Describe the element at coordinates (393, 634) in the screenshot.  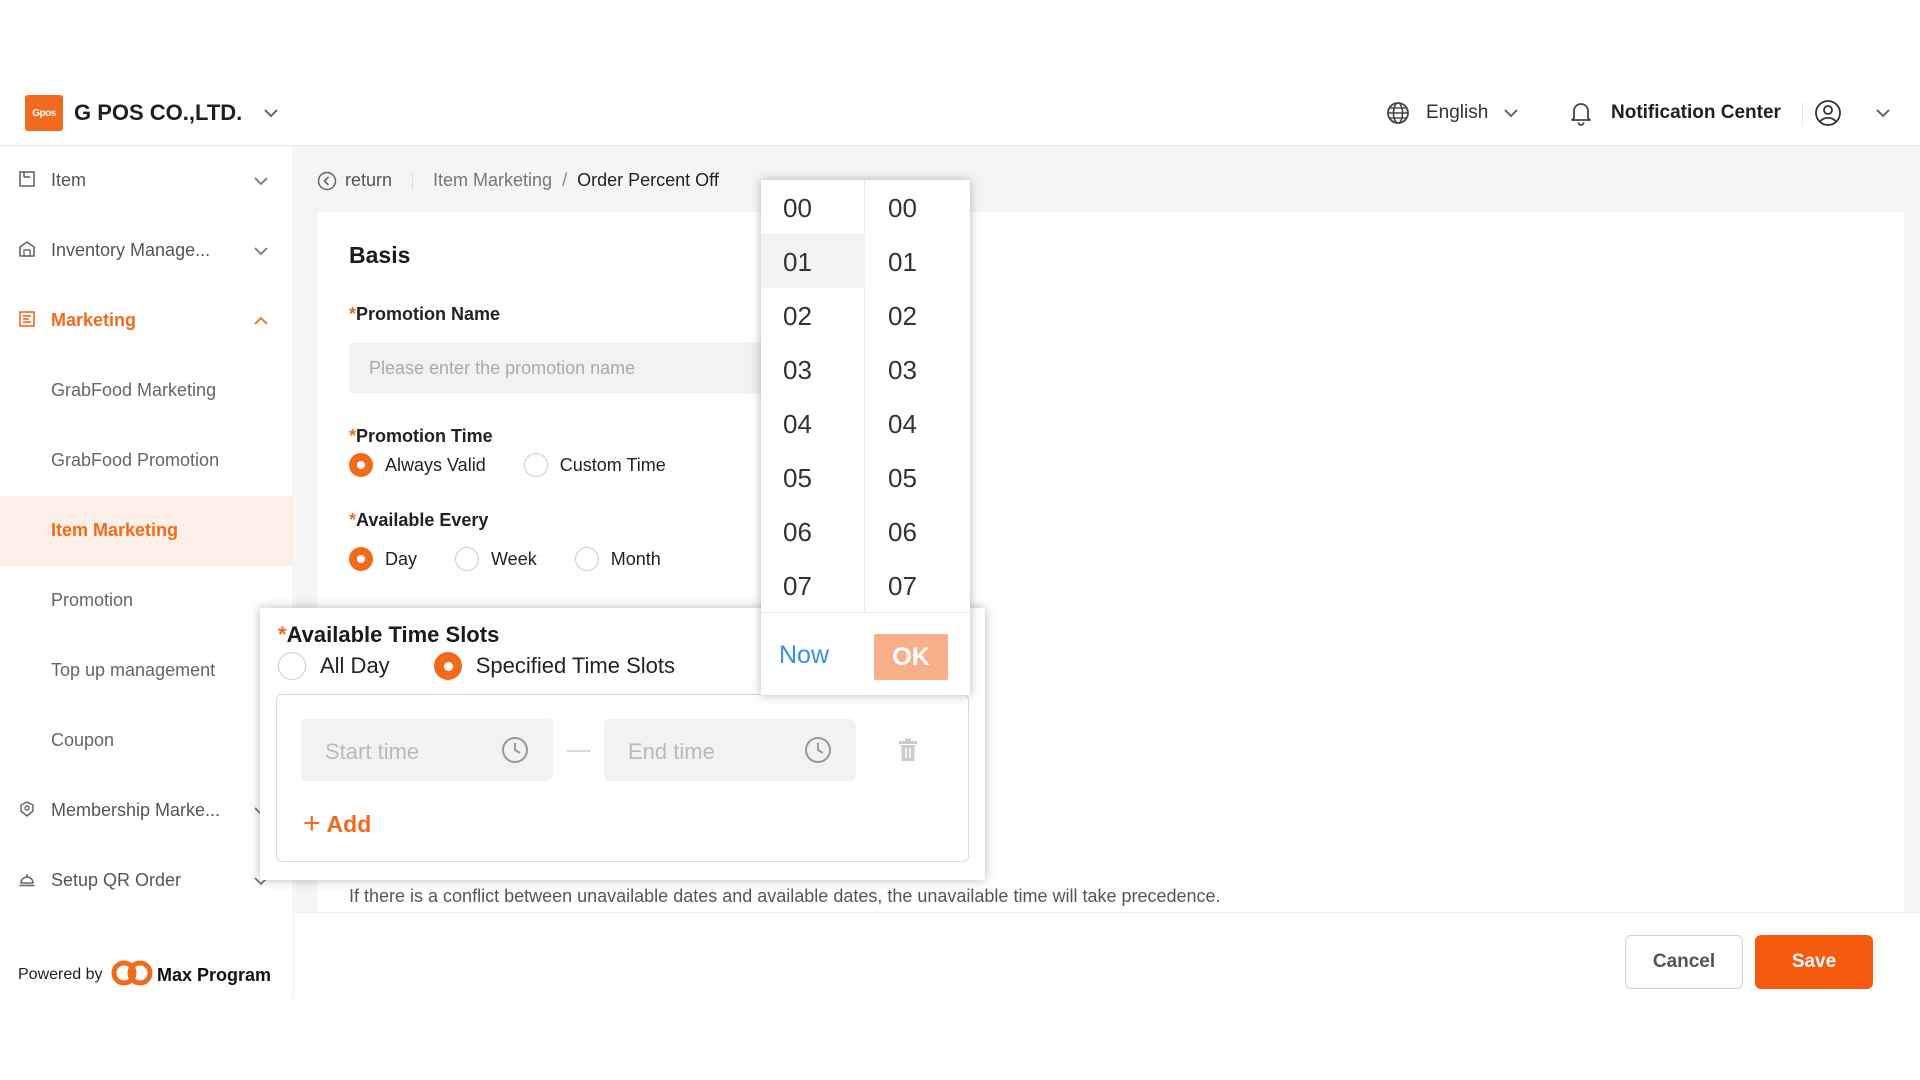
I see `label-text: Available Time Slots` at that location.